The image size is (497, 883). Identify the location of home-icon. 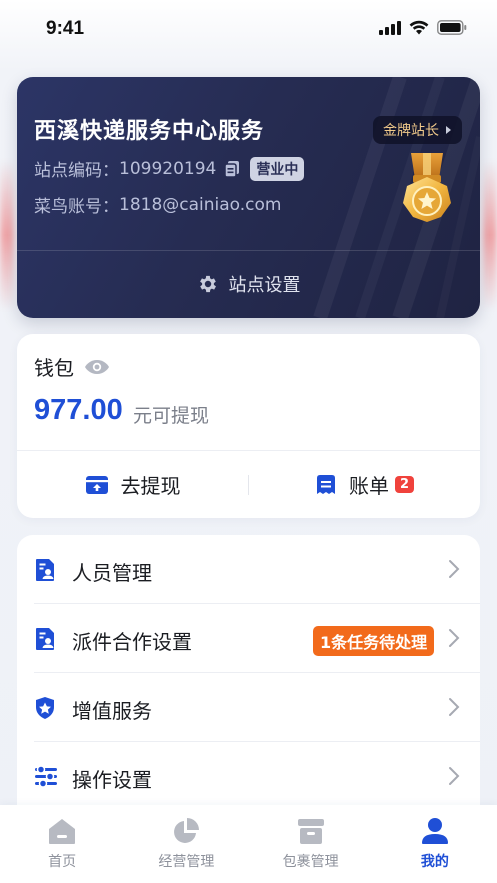
(62, 831).